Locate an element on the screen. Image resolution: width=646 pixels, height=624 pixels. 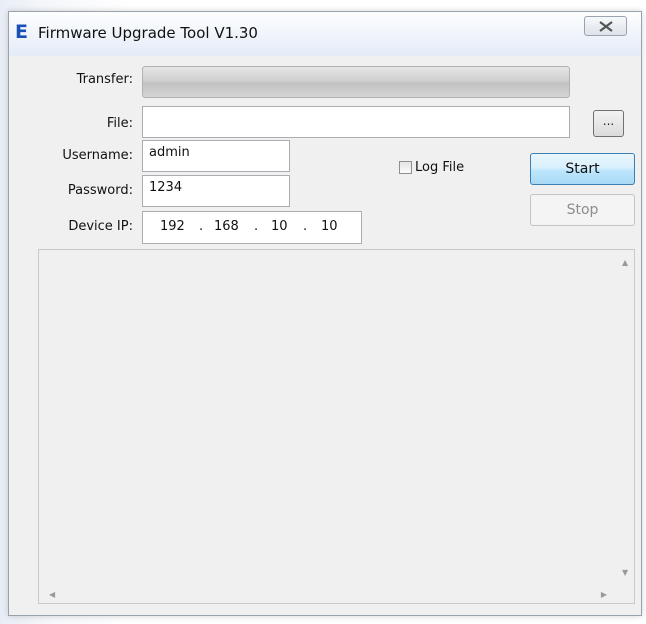
password-input: 1234 is located at coordinates (216, 191).